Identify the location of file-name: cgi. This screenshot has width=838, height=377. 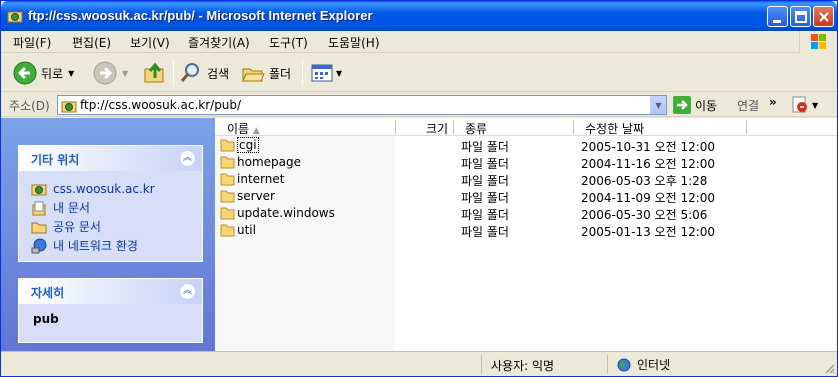
(248, 145).